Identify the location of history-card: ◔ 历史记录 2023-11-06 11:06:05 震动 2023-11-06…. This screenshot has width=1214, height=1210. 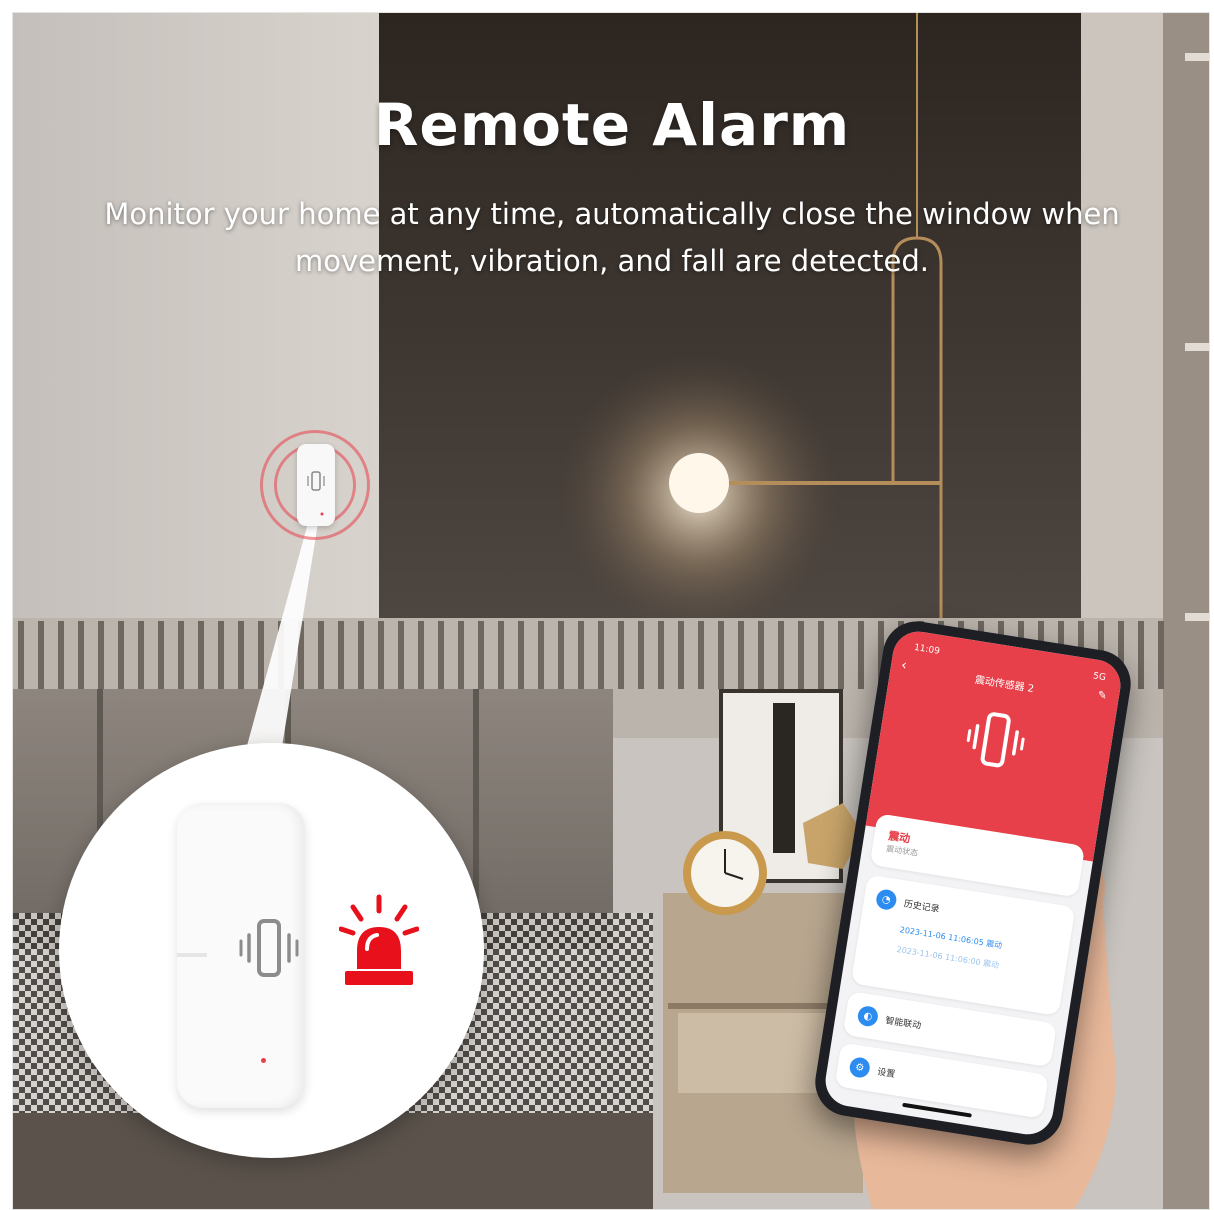
(963, 945).